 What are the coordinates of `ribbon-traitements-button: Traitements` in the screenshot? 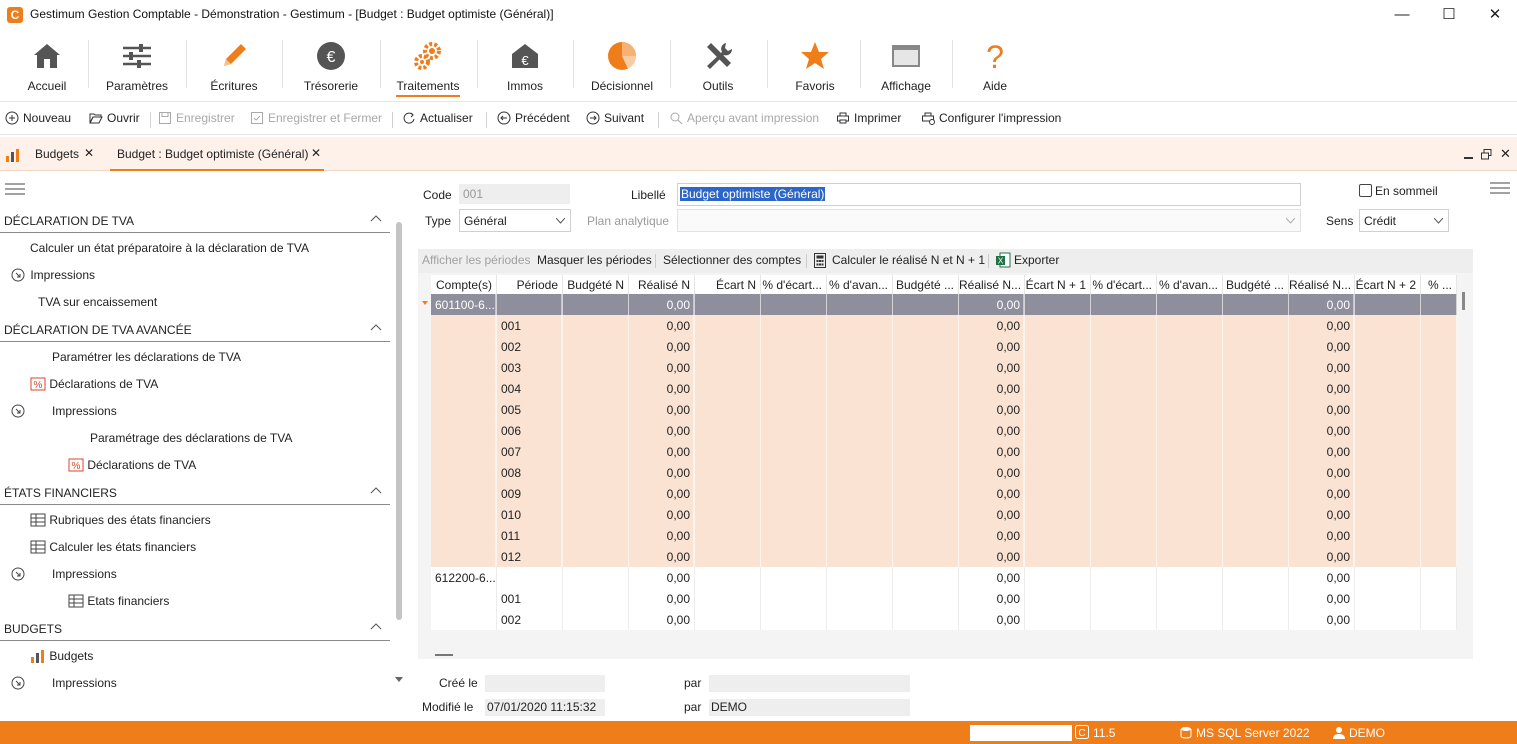 It's located at (428, 64).